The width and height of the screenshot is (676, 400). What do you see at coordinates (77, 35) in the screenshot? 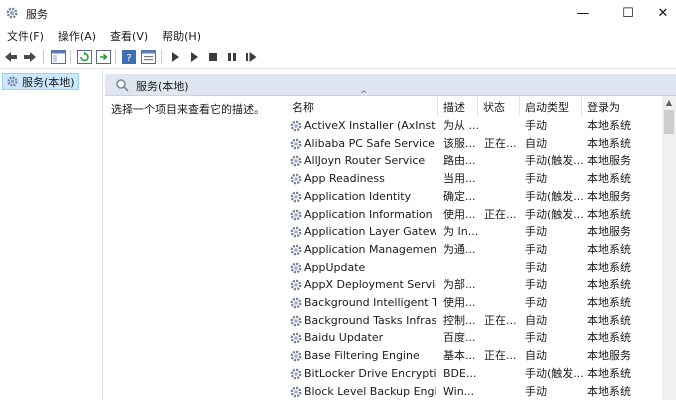
I see `menu-action: 操作(A)` at bounding box center [77, 35].